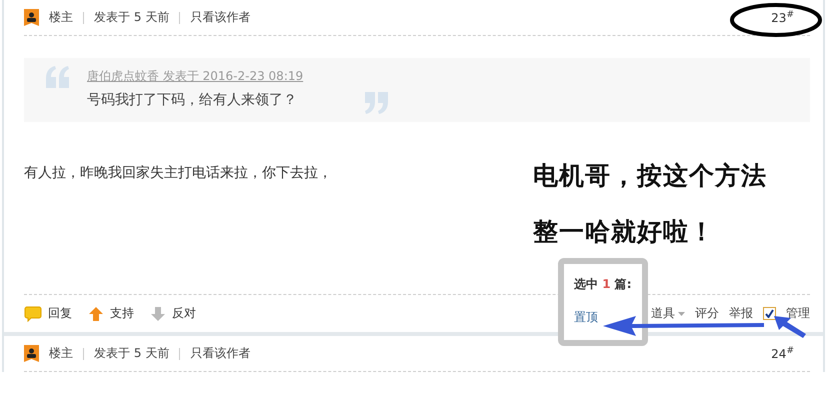  I want to click on manage-label: 管理, so click(798, 313).